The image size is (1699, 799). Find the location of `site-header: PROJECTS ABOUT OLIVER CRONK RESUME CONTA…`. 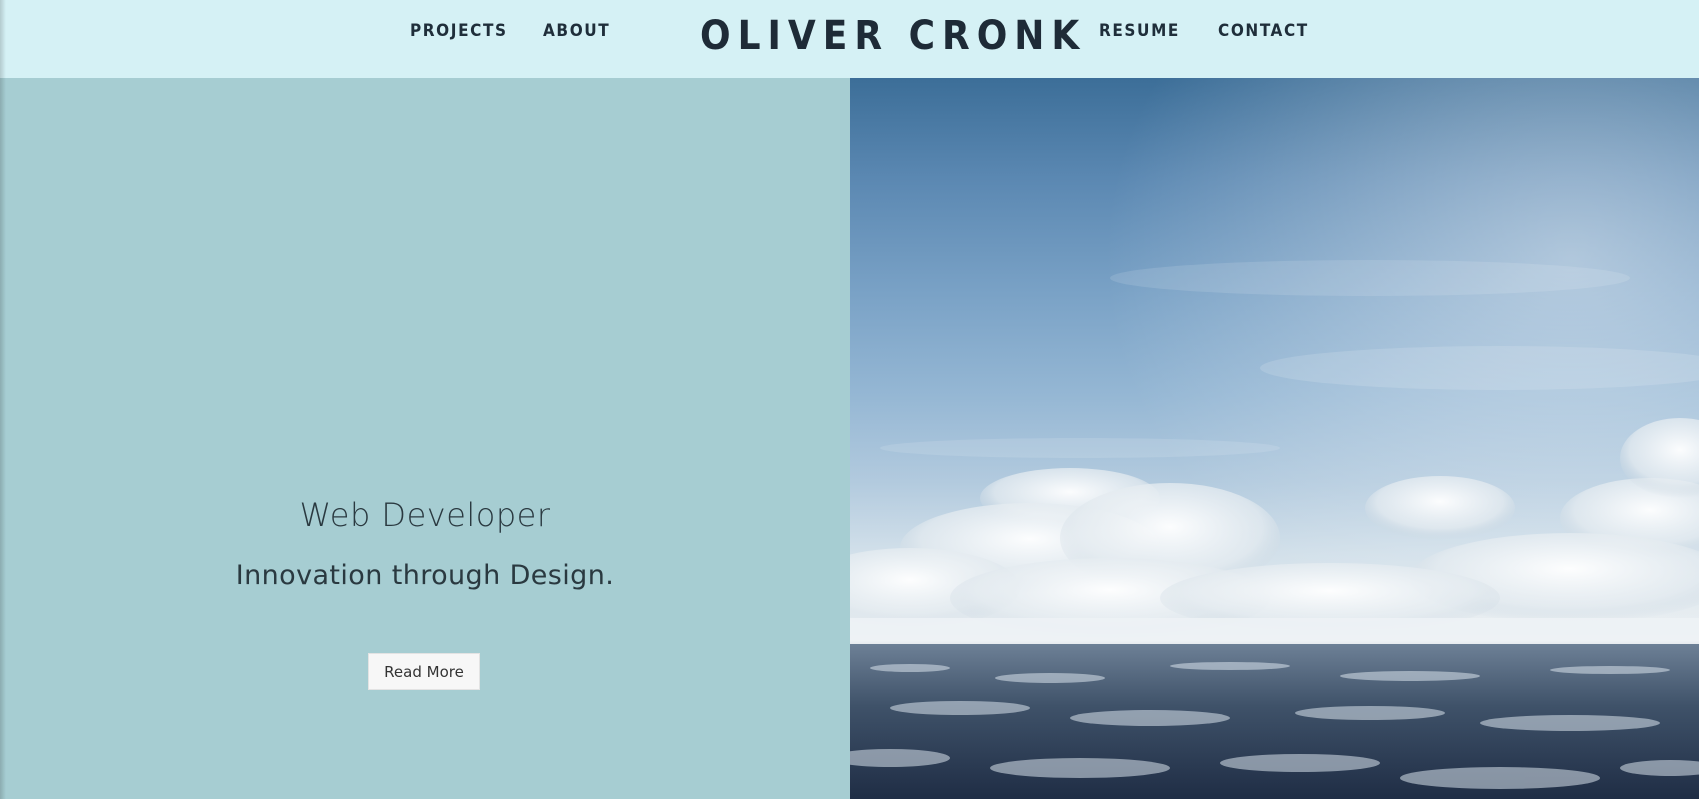

site-header: PROJECTS ABOUT OLIVER CRONK RESUME CONTA… is located at coordinates (849, 39).